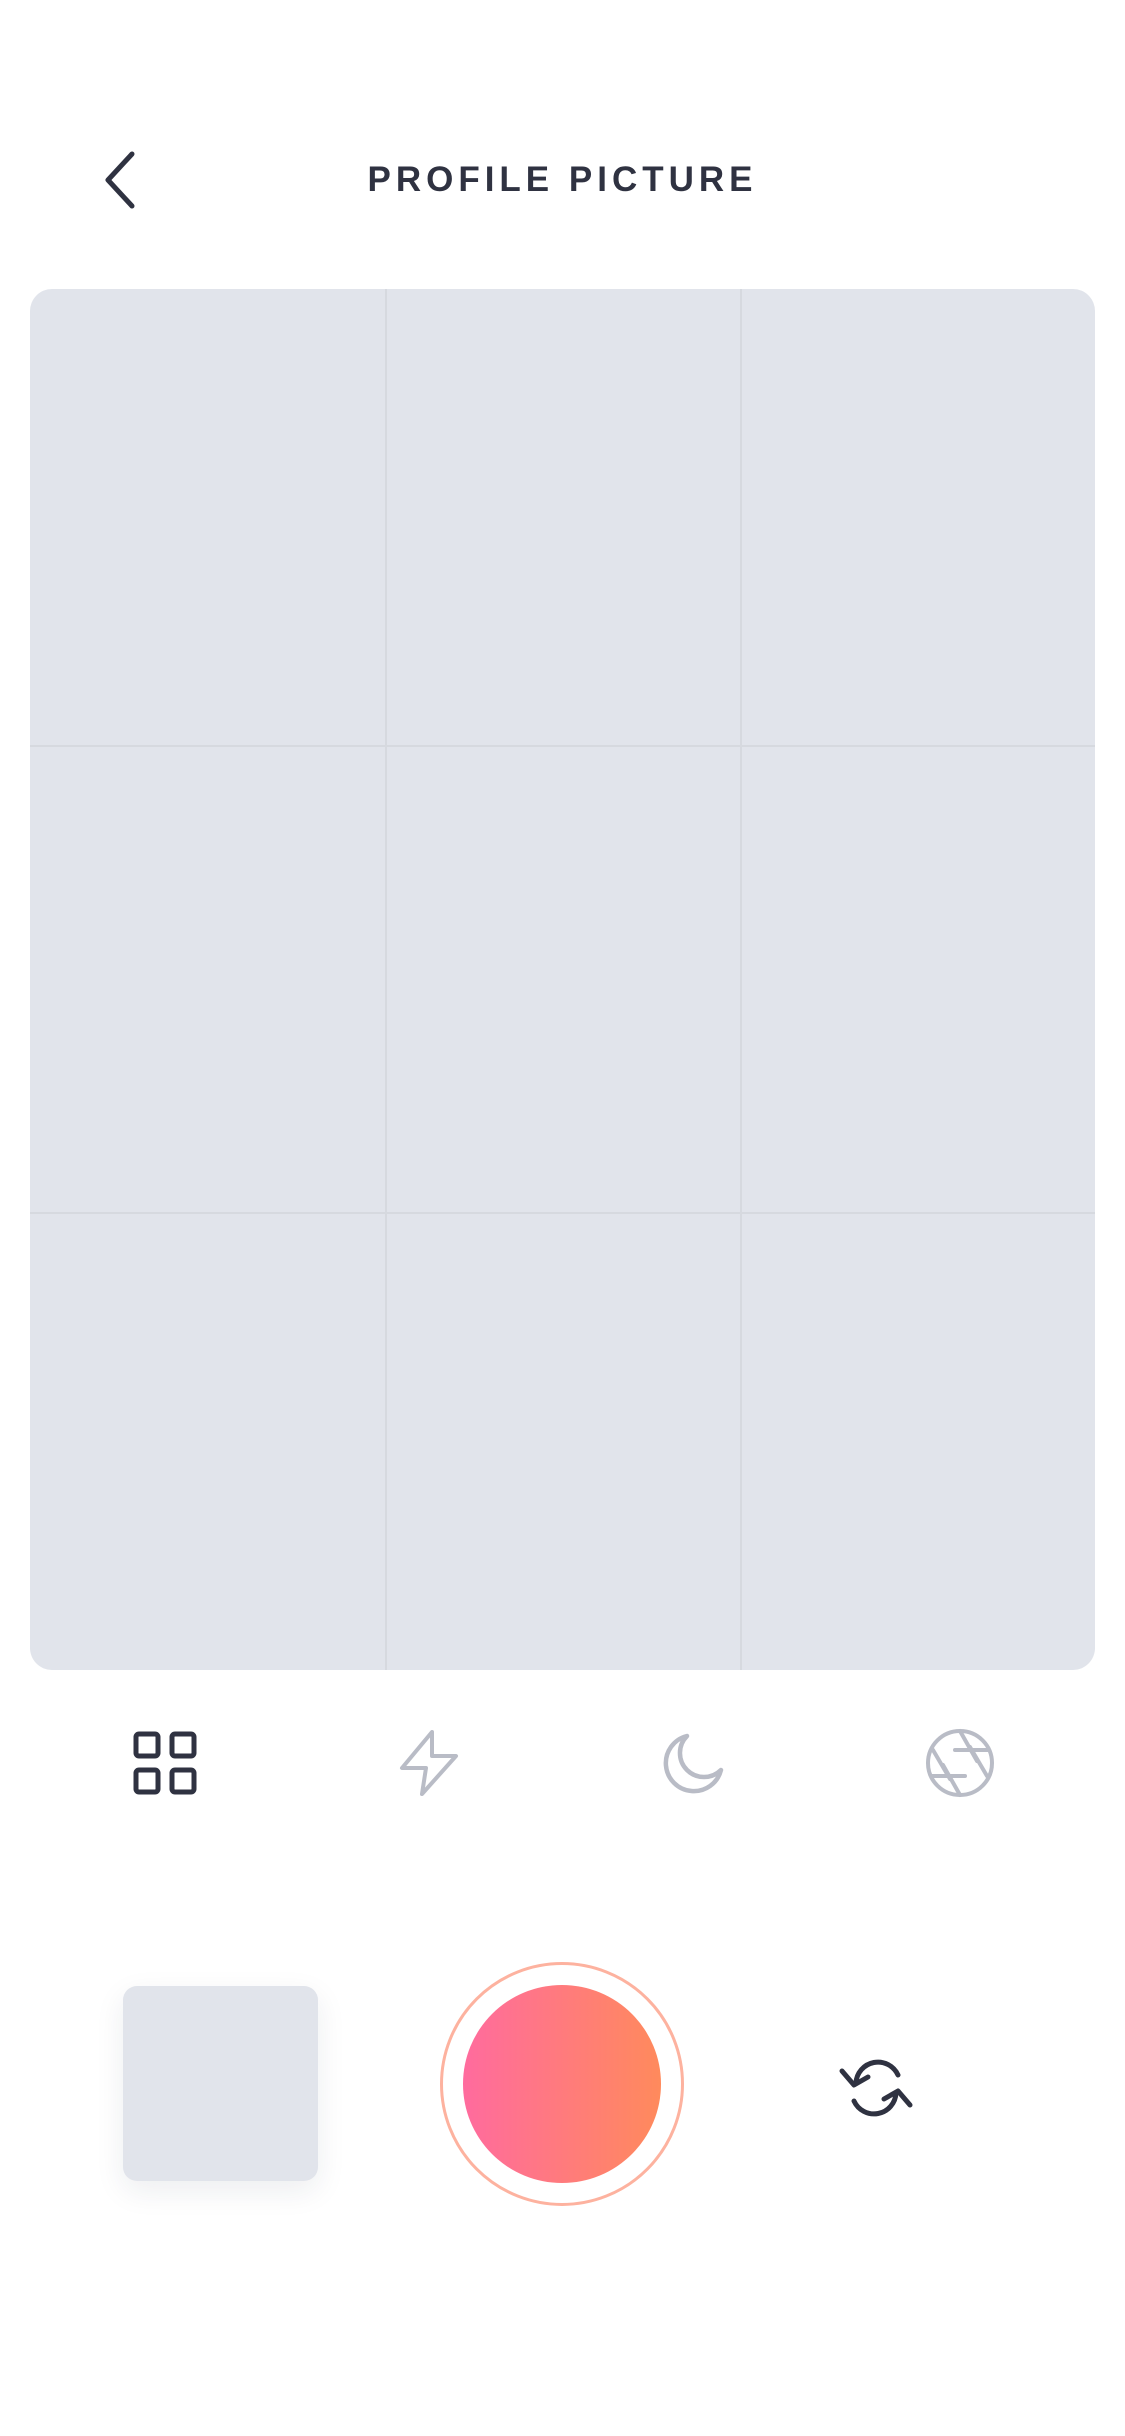 Image resolution: width=1125 pixels, height=2436 pixels. I want to click on aperture-icon, so click(960, 1763).